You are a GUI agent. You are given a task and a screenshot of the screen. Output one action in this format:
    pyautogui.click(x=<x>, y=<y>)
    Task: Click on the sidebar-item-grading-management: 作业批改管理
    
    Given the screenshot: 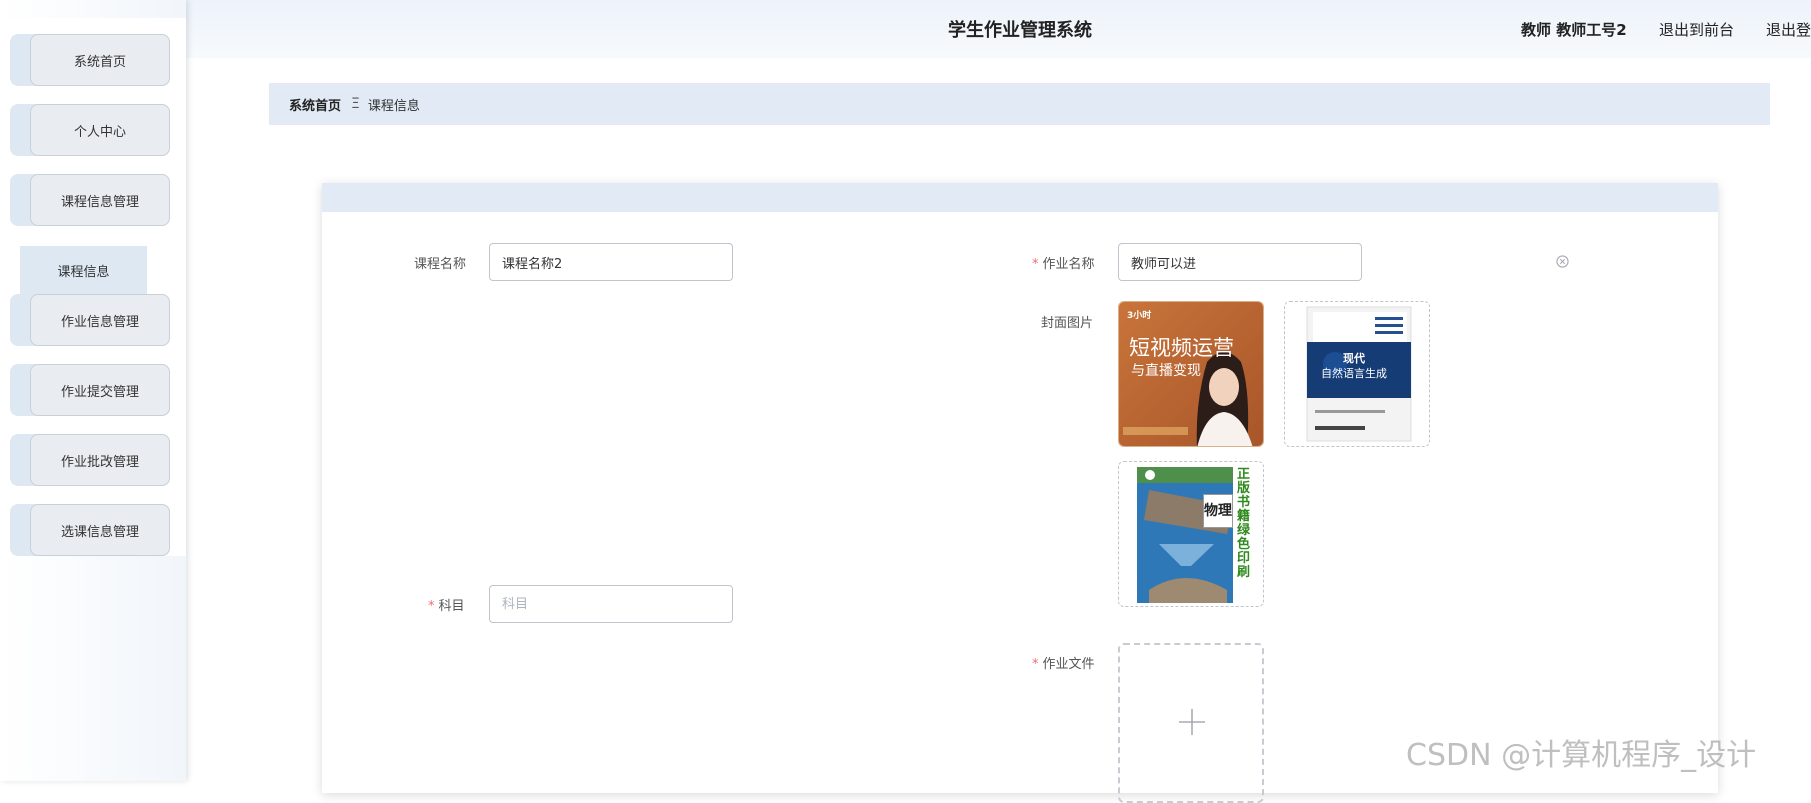 What is the action you would take?
    pyautogui.click(x=90, y=460)
    